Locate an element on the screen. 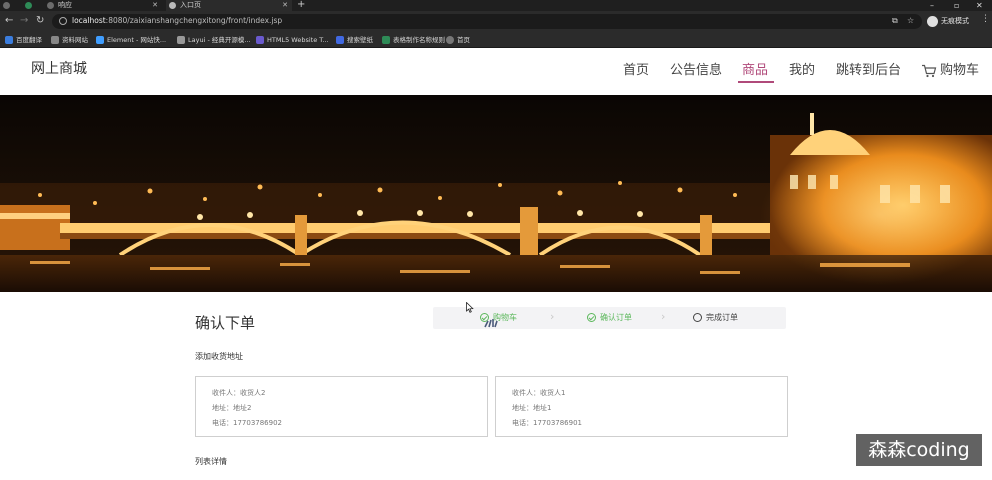 The width and height of the screenshot is (992, 480). address-phone: 电话：17703786902 is located at coordinates (247, 423).